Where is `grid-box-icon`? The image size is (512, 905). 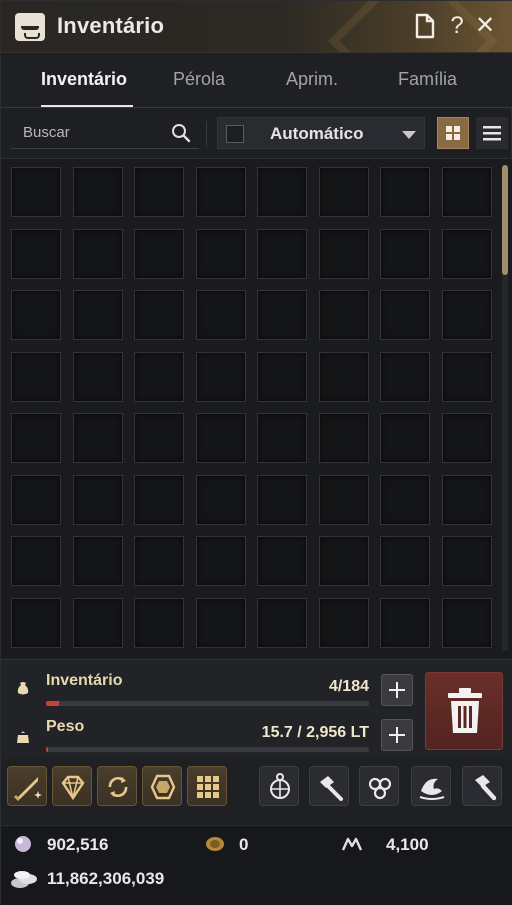
grid-box-icon is located at coordinates (207, 786).